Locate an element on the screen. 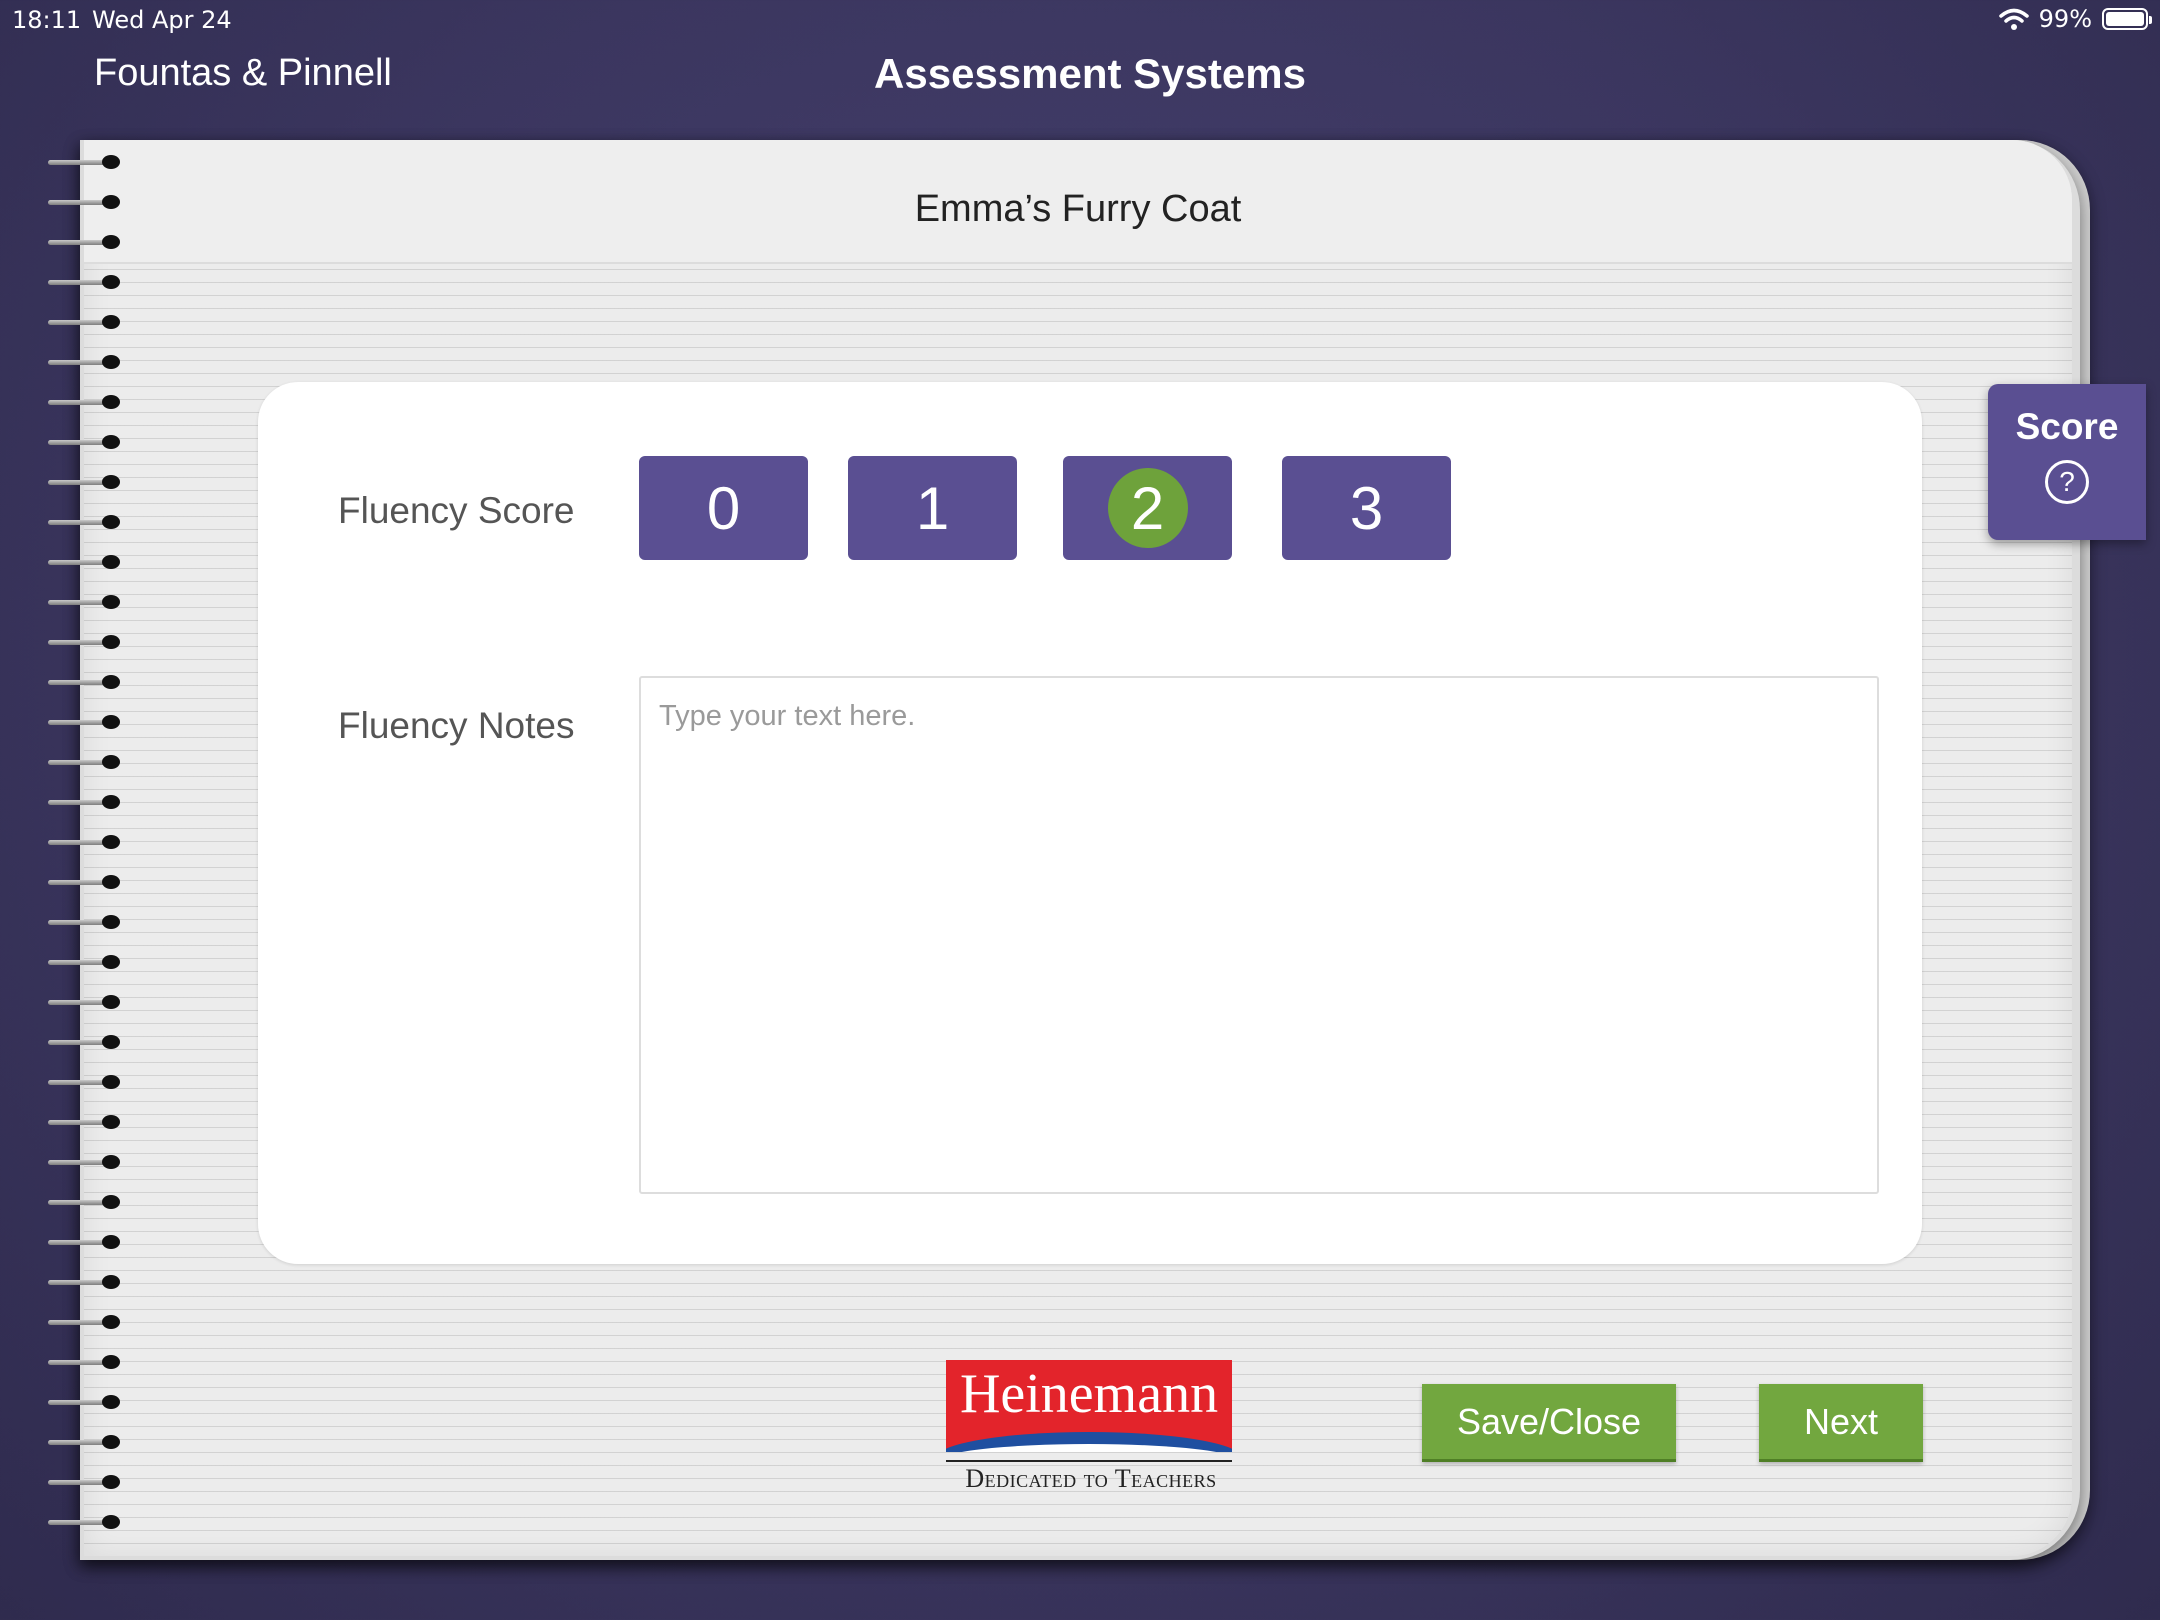  score-button-label: 0 is located at coordinates (723, 508).